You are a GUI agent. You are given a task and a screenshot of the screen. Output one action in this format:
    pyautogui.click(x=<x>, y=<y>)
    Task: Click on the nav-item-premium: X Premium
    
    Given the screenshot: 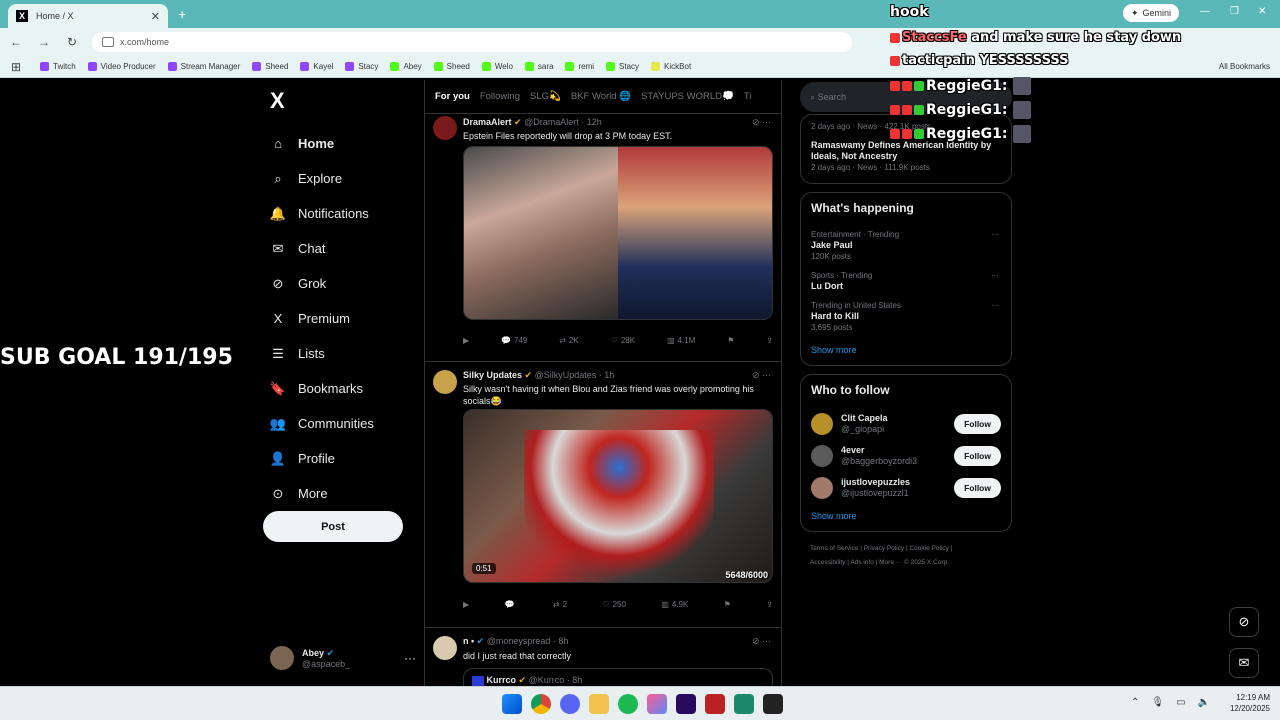 What is the action you would take?
    pyautogui.click(x=341, y=318)
    